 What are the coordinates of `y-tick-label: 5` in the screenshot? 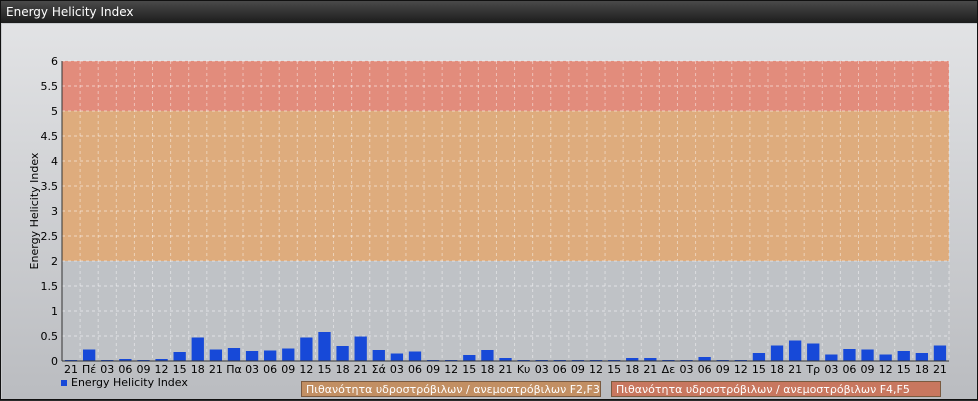 It's located at (54, 111).